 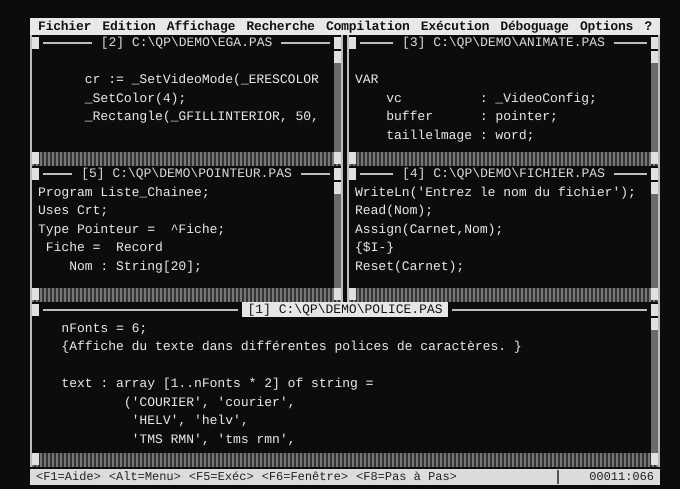 I want to click on window-title: [5] C:\QP\DEMO\POINTEUR.PAS, so click(x=186, y=173).